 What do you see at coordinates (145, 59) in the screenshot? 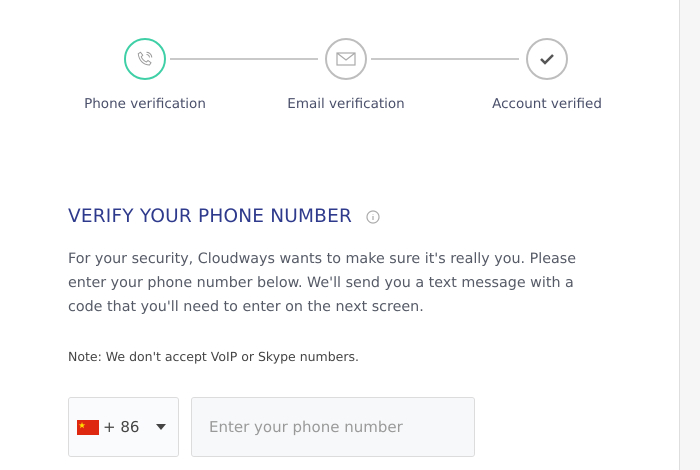
I see `phone-icon` at bounding box center [145, 59].